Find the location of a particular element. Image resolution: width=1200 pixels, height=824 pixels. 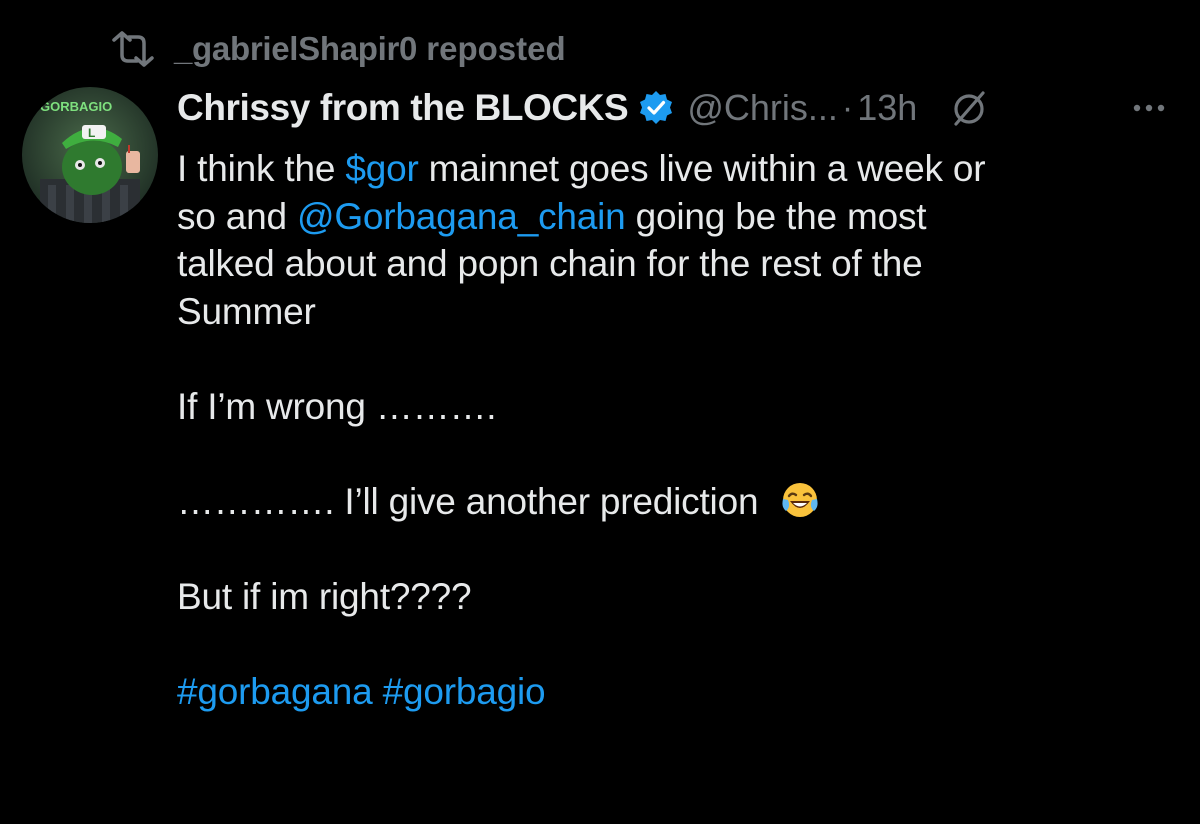

cashtag-link: $gor is located at coordinates (381, 168).